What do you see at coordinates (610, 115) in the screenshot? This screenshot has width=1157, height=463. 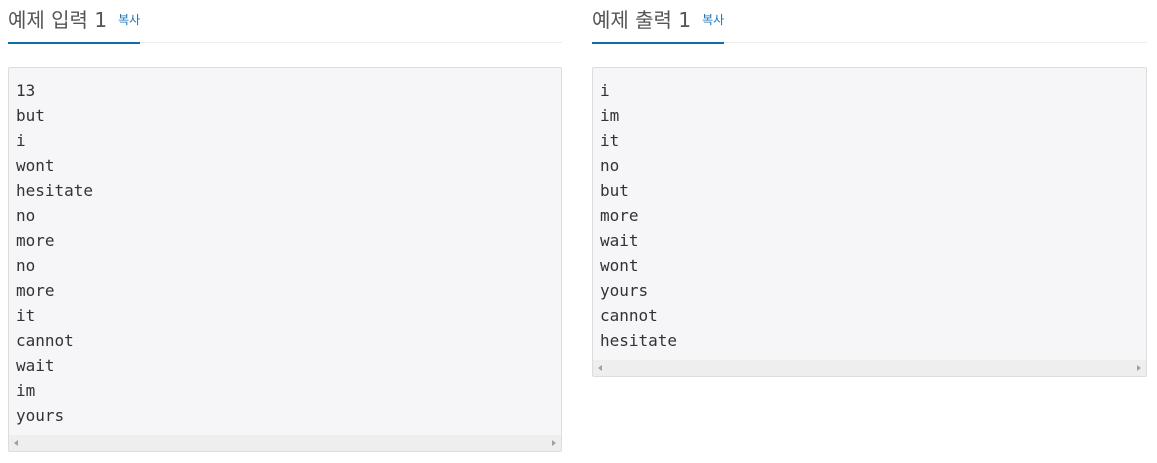 I see `sample-output-line: im` at bounding box center [610, 115].